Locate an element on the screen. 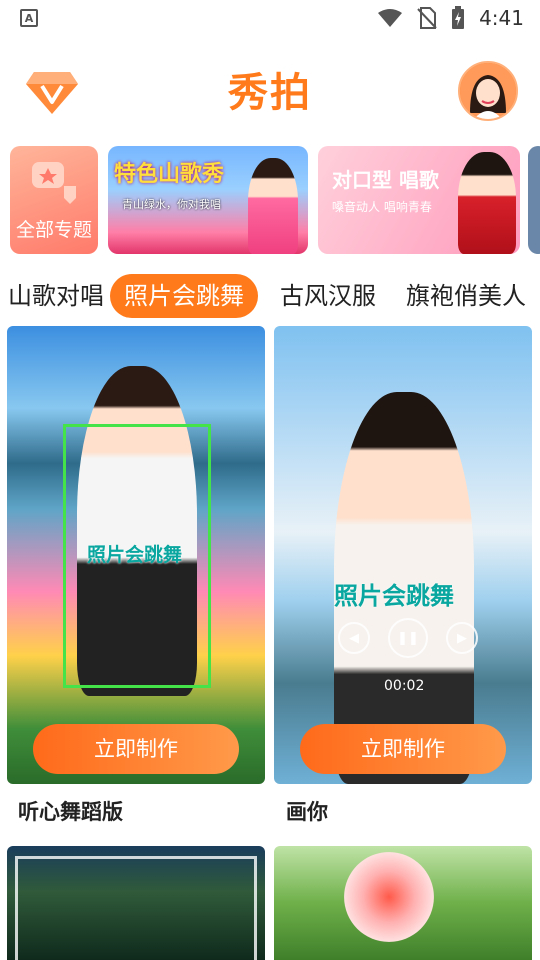  app-header: 秀拍 is located at coordinates (270, 92).